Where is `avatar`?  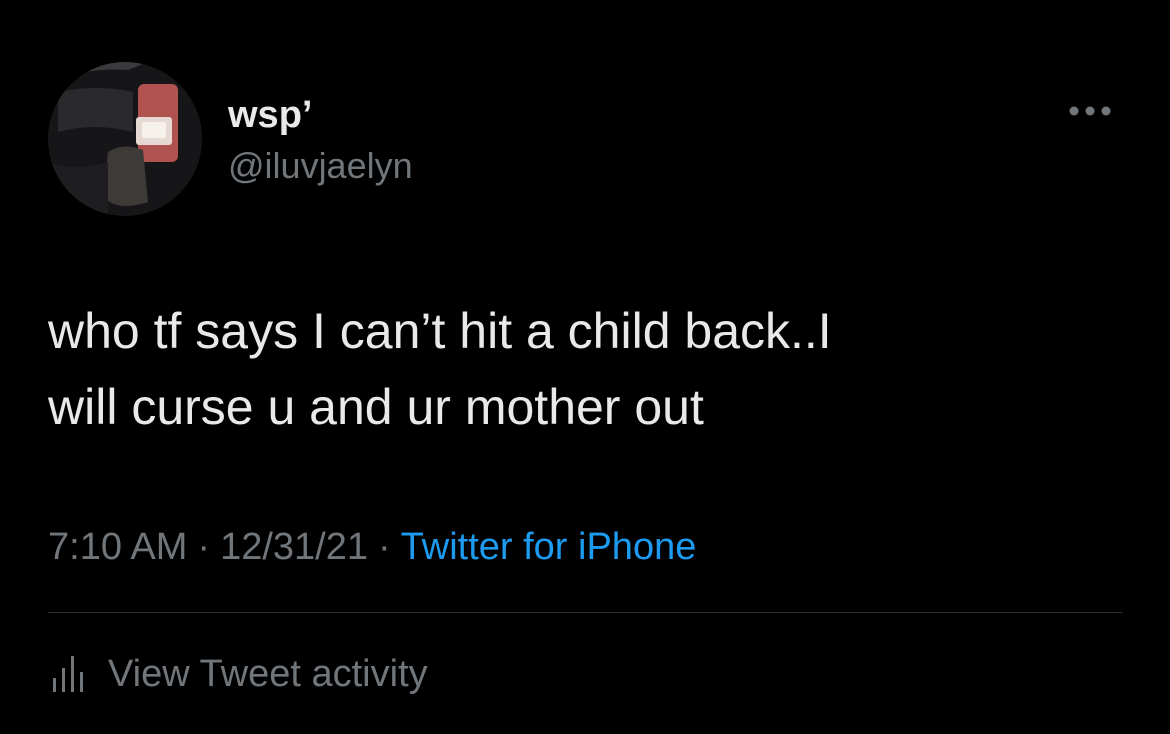
avatar is located at coordinates (125, 139).